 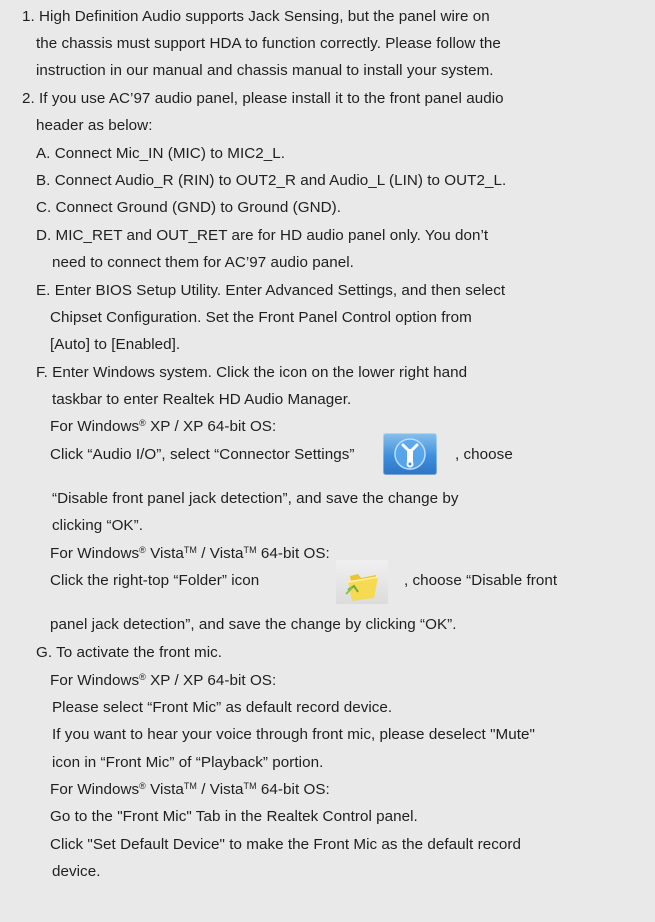 I want to click on step-g-xp-heading: For Windows® XP / XP 64-bit OS:, so click(x=163, y=681).